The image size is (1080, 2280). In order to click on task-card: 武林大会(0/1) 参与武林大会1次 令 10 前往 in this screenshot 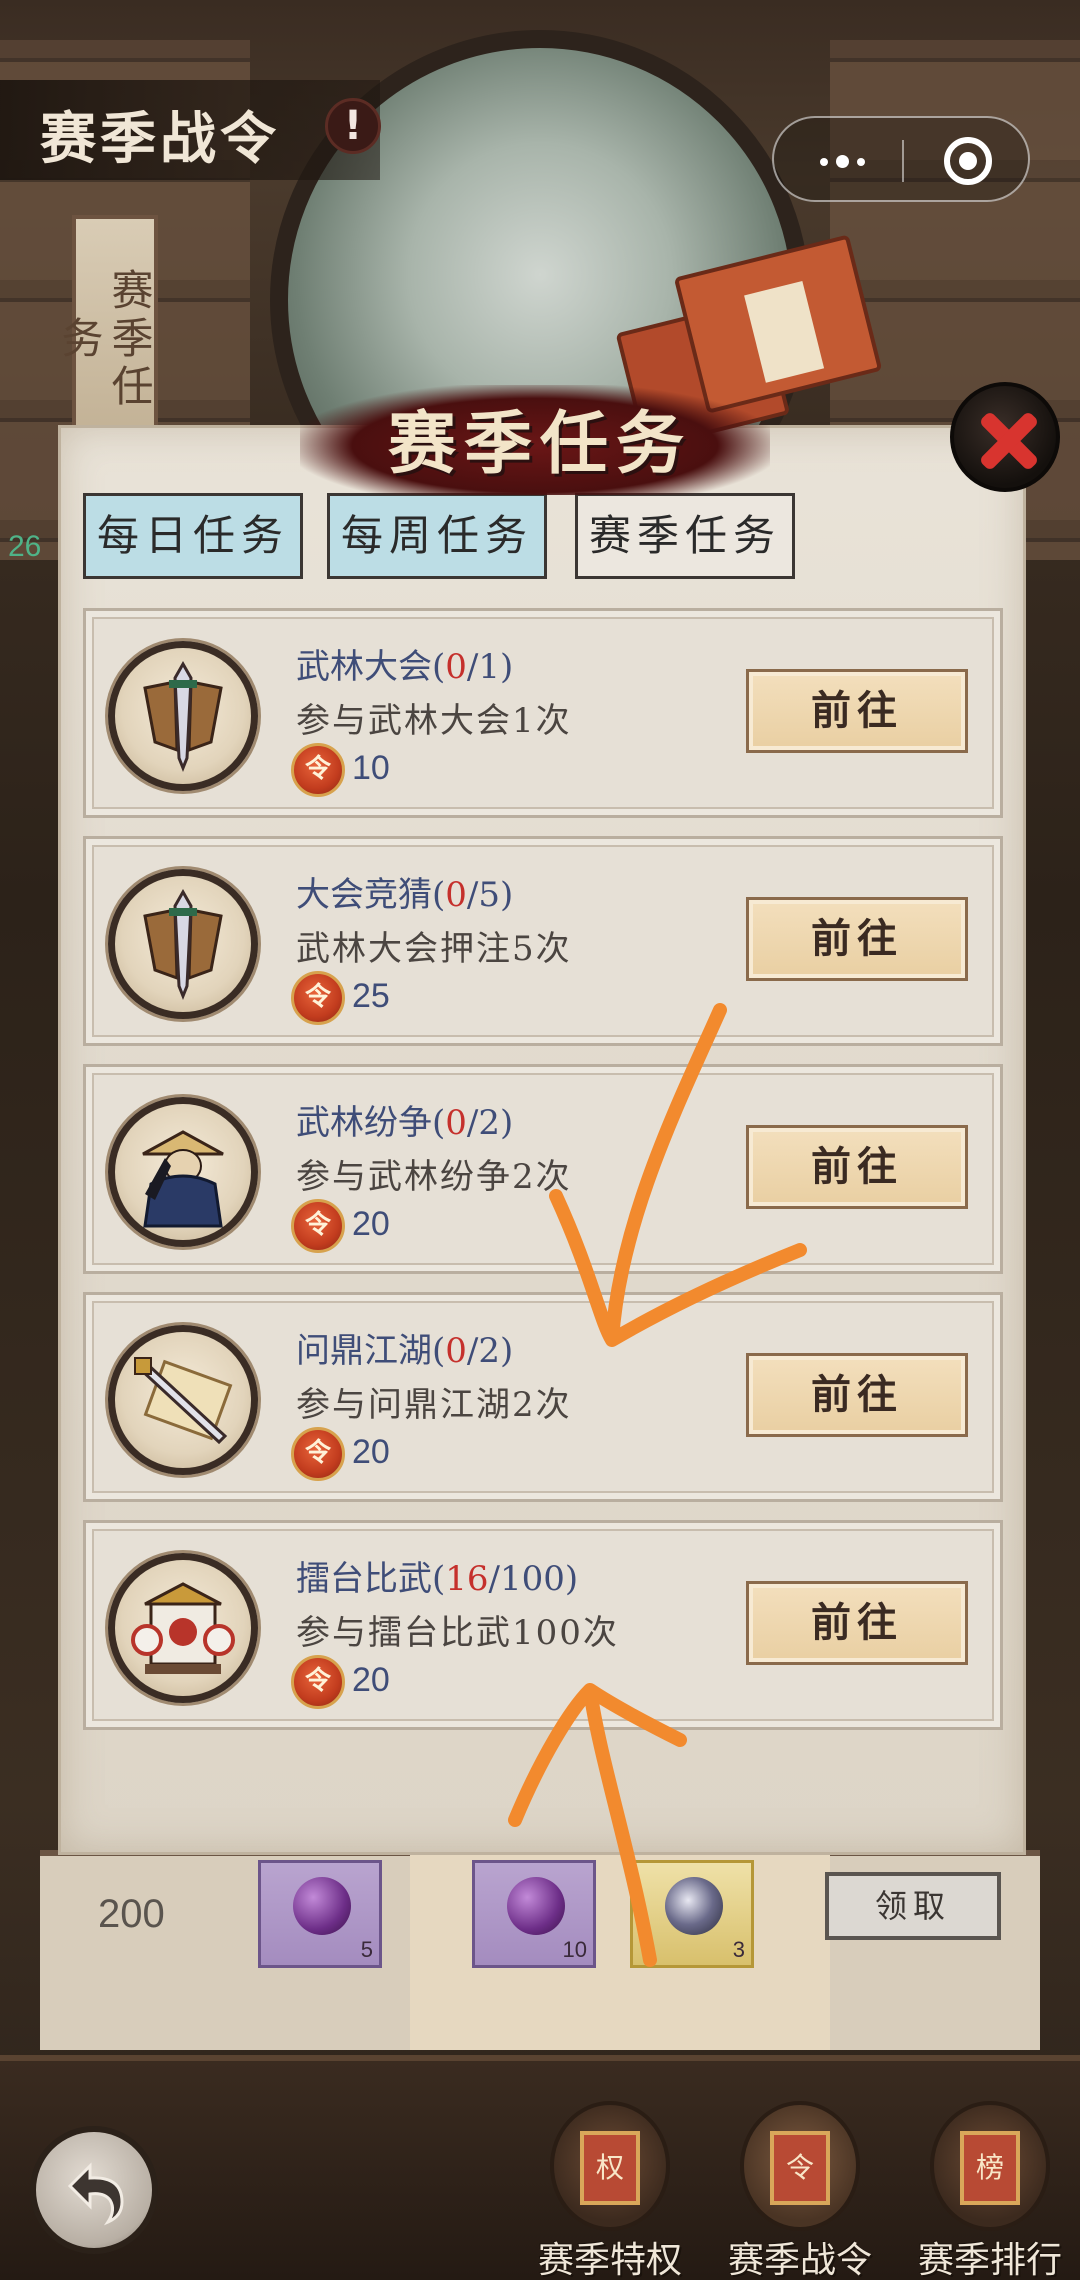, I will do `click(543, 713)`.